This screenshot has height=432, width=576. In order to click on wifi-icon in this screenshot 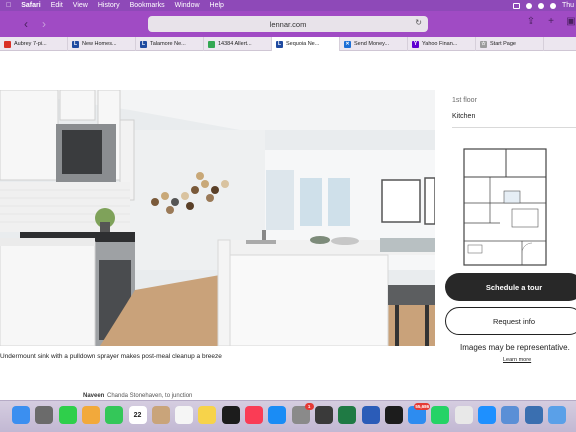, I will do `click(528, 5)`.